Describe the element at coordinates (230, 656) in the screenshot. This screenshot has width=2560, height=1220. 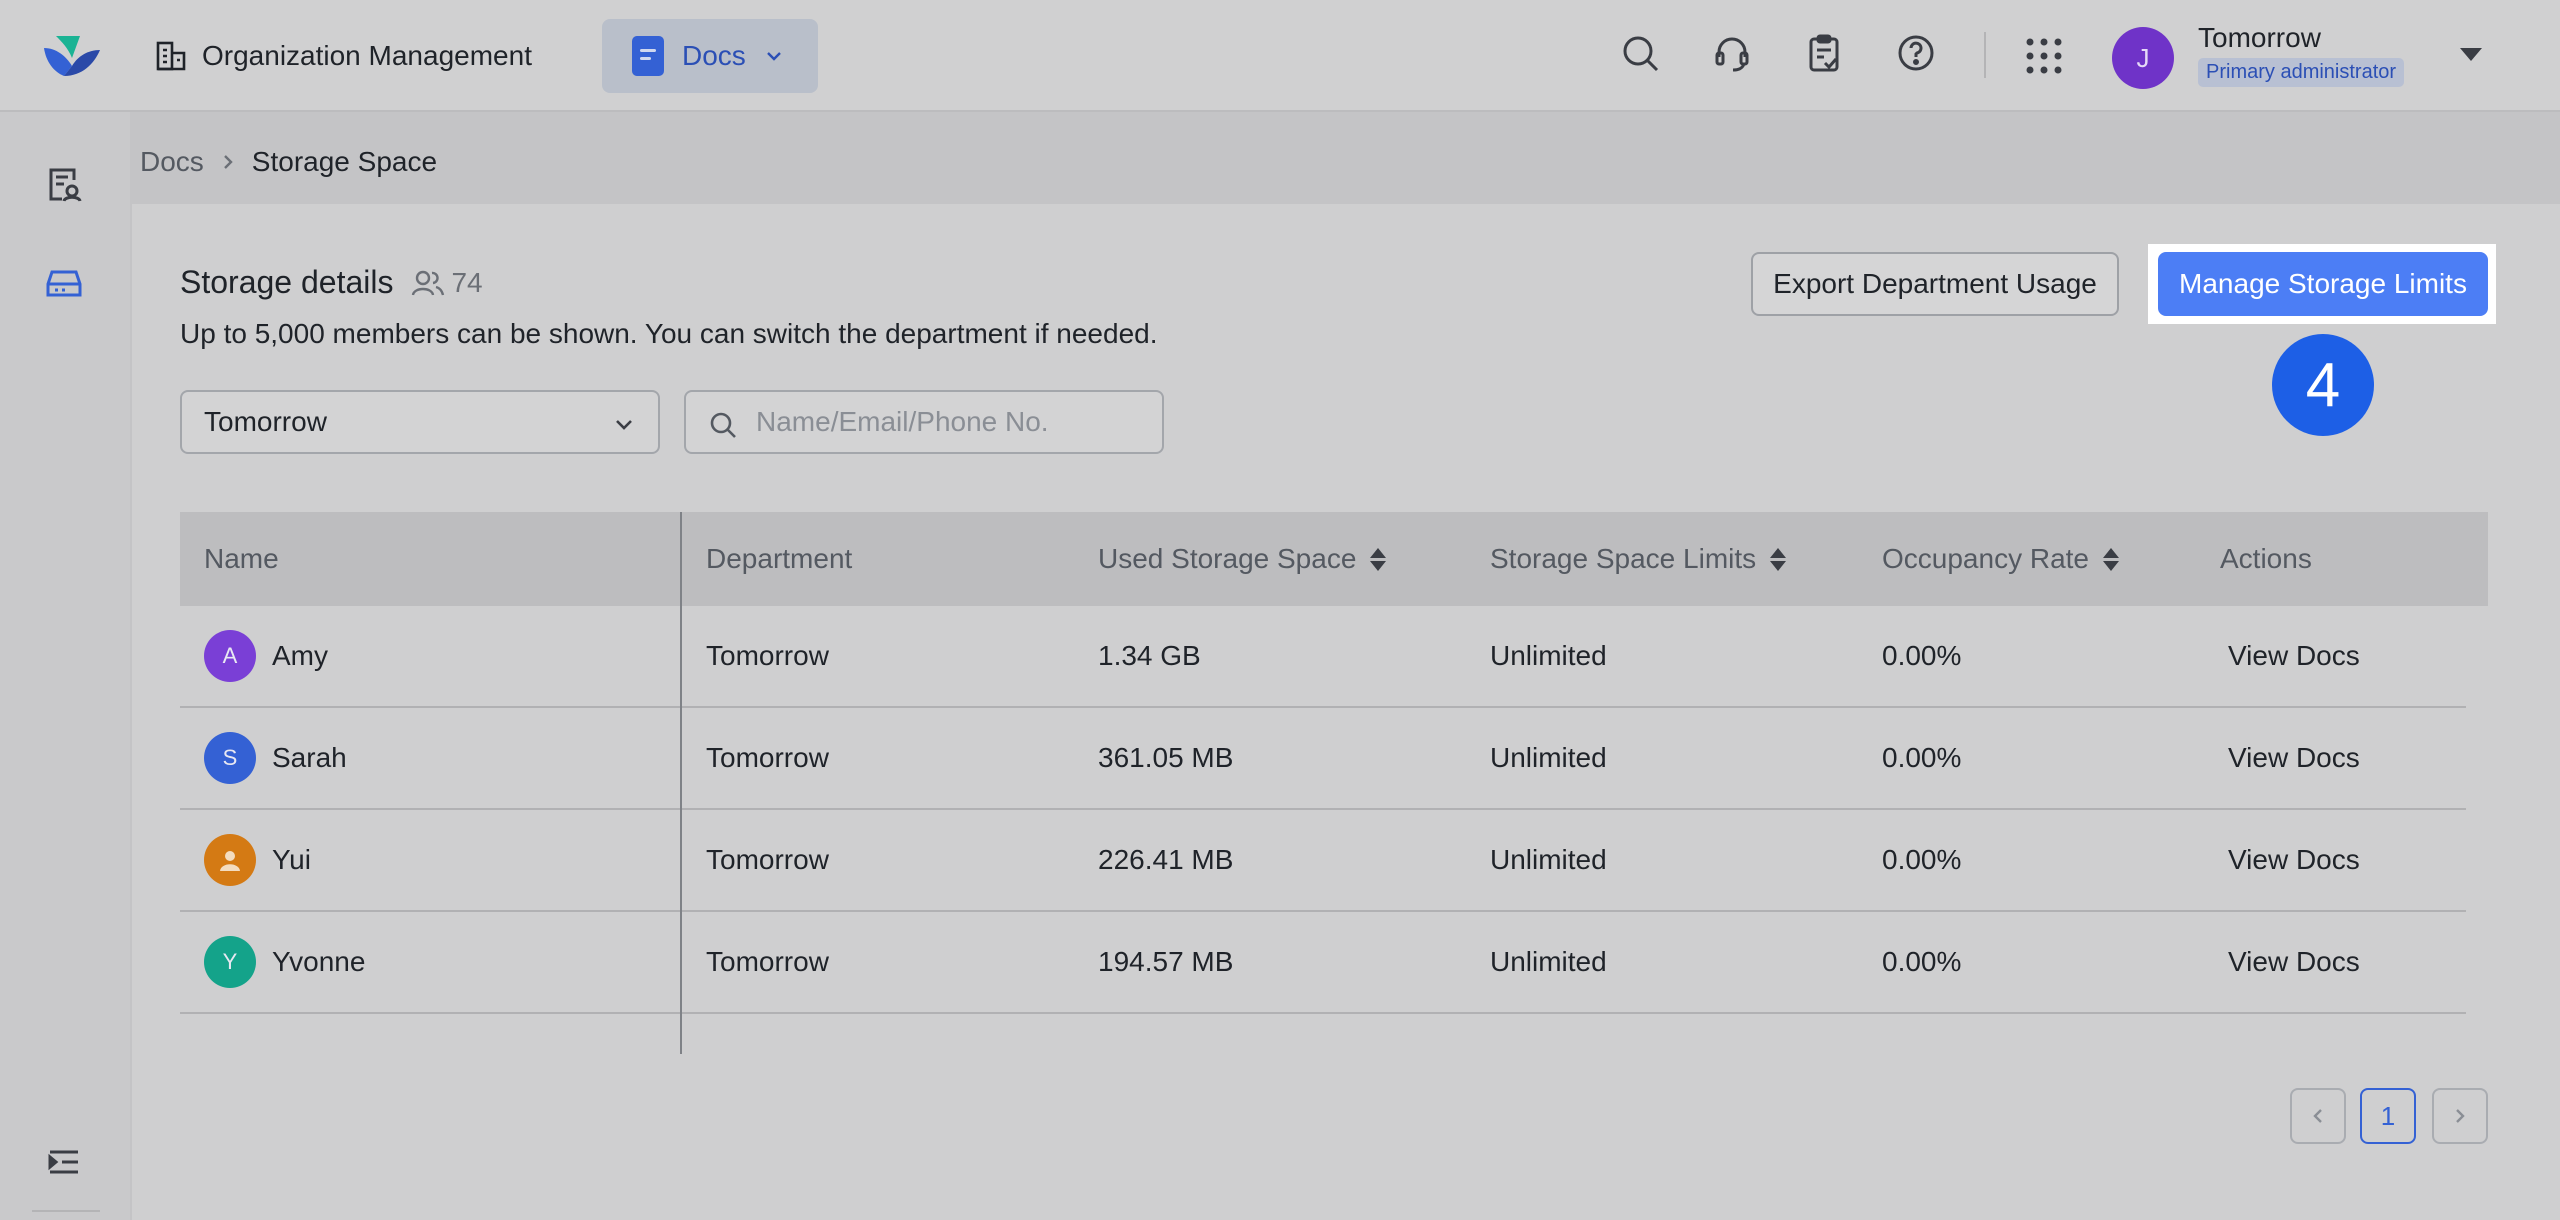
I see `avatar: A` at that location.